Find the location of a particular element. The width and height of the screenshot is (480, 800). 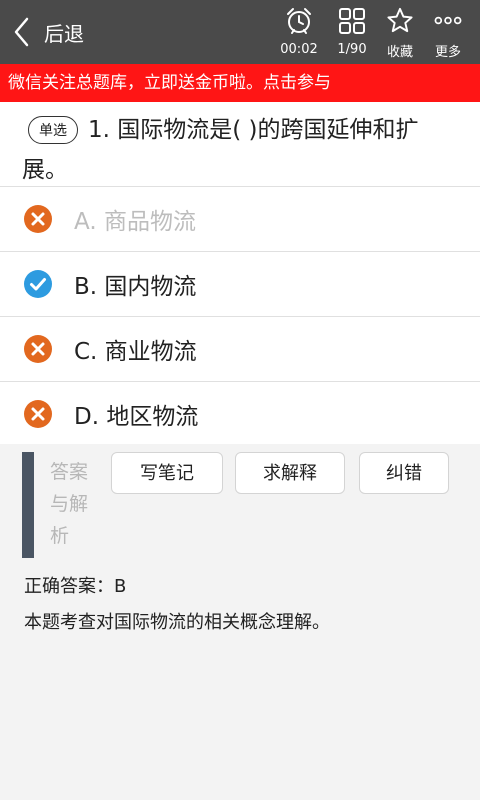

timer-button: 00:02 is located at coordinates (299, 32).